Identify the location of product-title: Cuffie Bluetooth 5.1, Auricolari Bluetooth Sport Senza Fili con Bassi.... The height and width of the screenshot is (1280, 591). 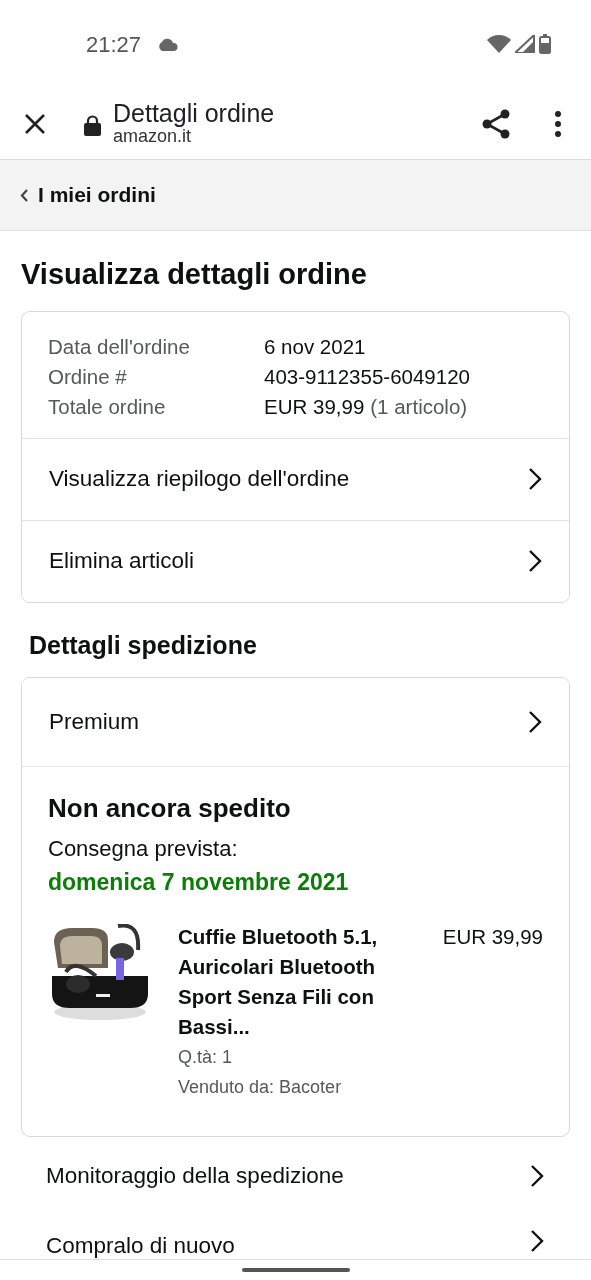
(298, 981).